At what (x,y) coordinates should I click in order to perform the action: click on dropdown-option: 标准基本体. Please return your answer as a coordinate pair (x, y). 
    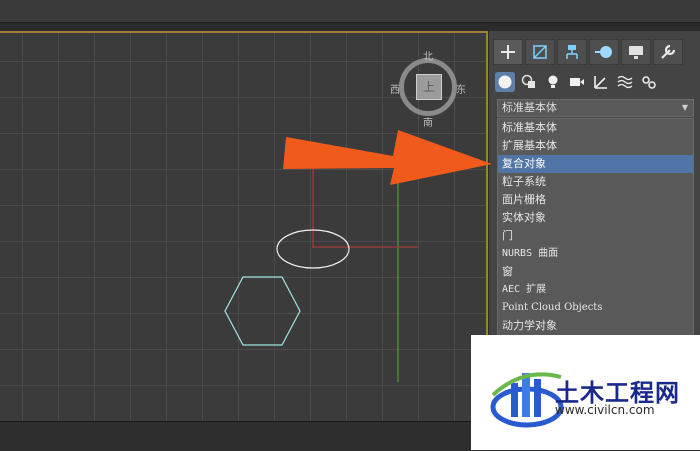
    Looking at the image, I should click on (595, 128).